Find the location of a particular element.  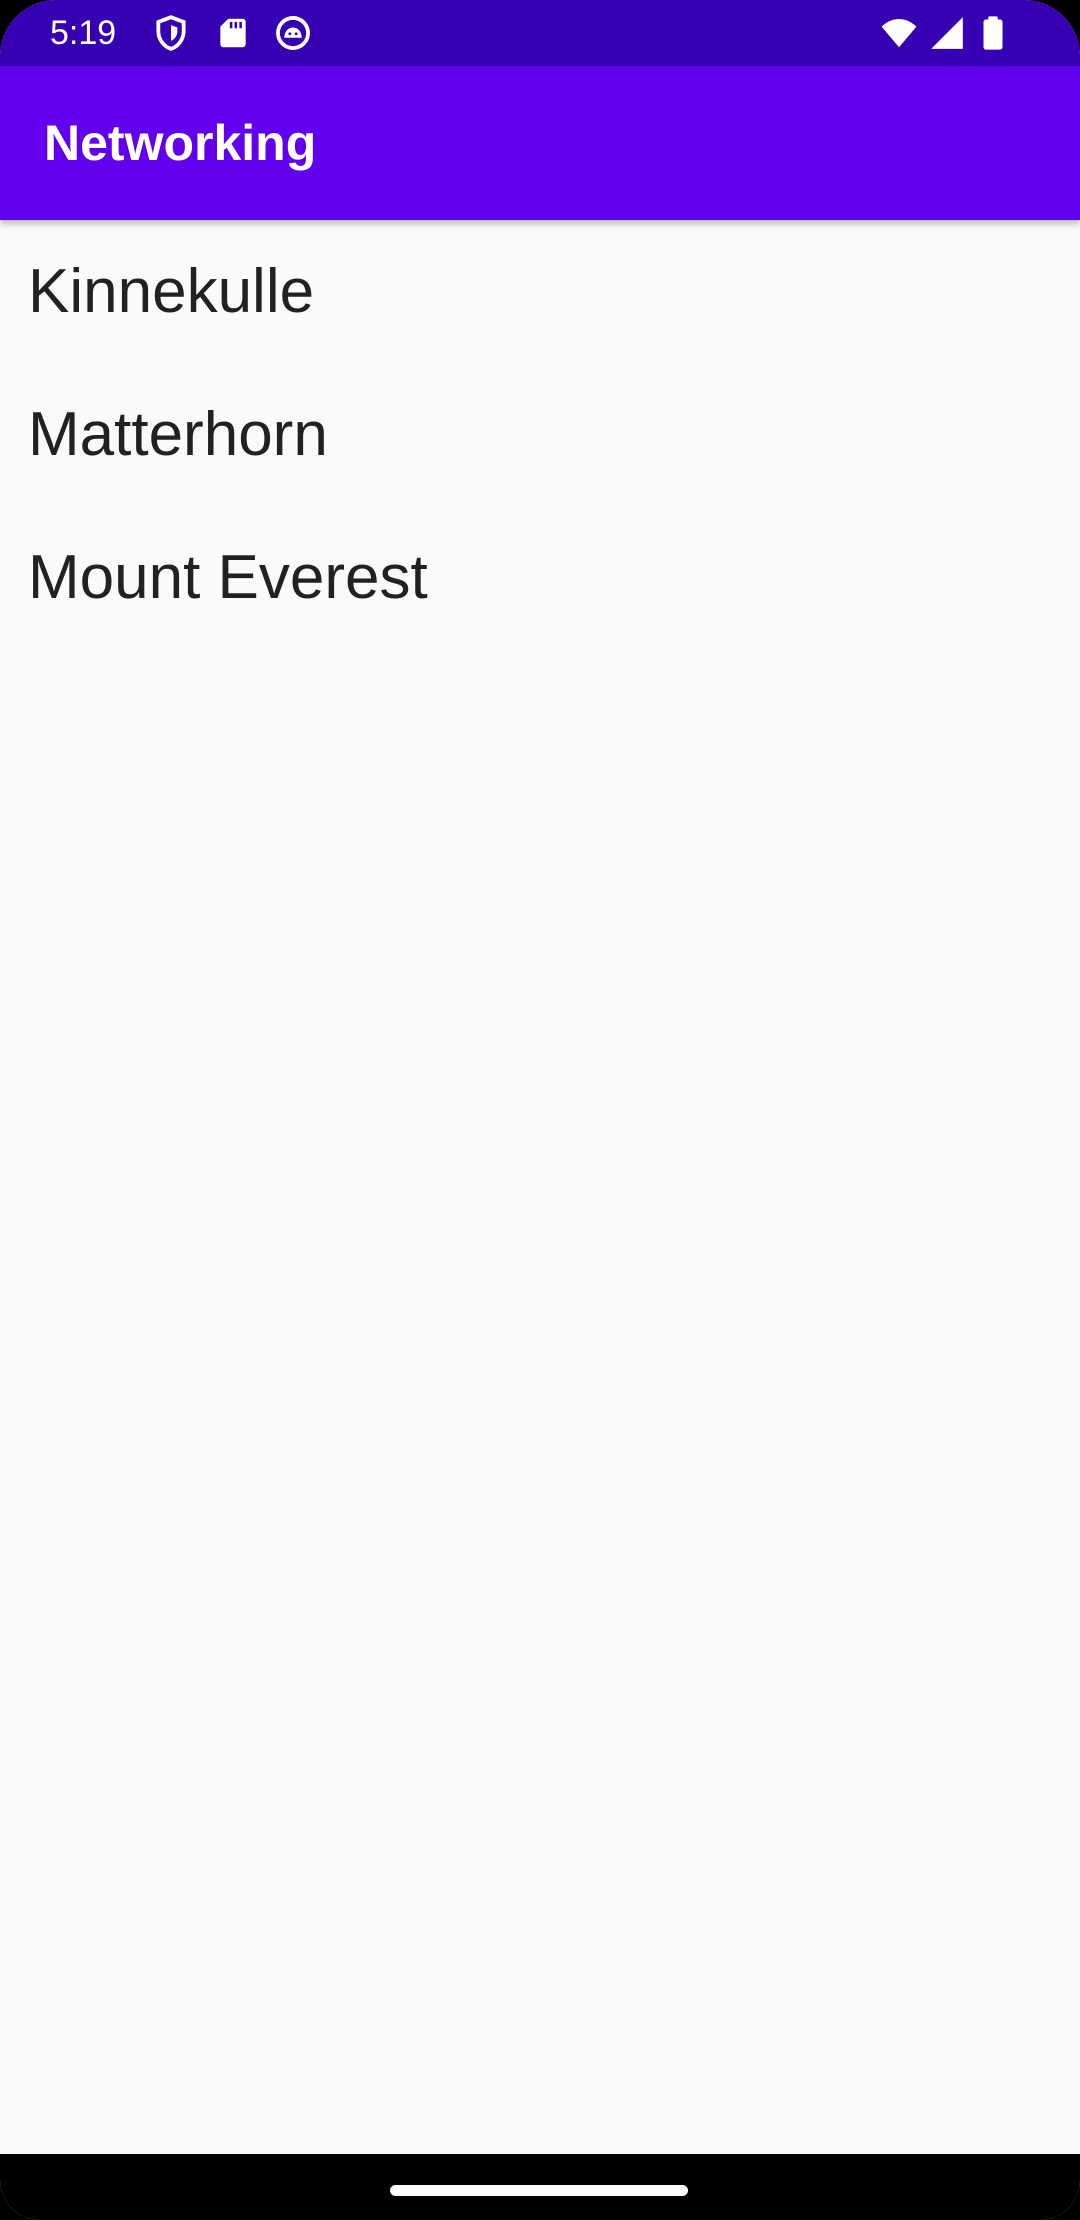

list-item-mount-everest: Mount Everest is located at coordinates (540, 577).